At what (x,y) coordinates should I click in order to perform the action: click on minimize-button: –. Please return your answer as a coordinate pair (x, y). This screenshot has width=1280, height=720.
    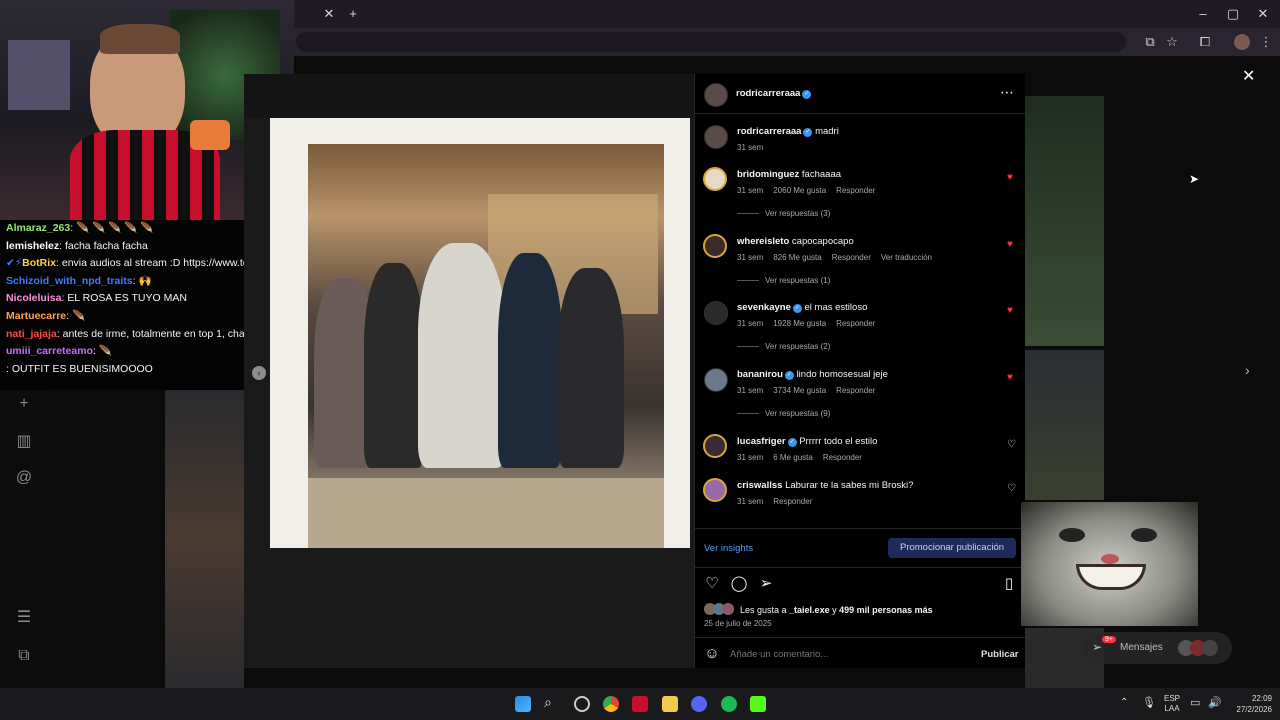
    Looking at the image, I should click on (1203, 14).